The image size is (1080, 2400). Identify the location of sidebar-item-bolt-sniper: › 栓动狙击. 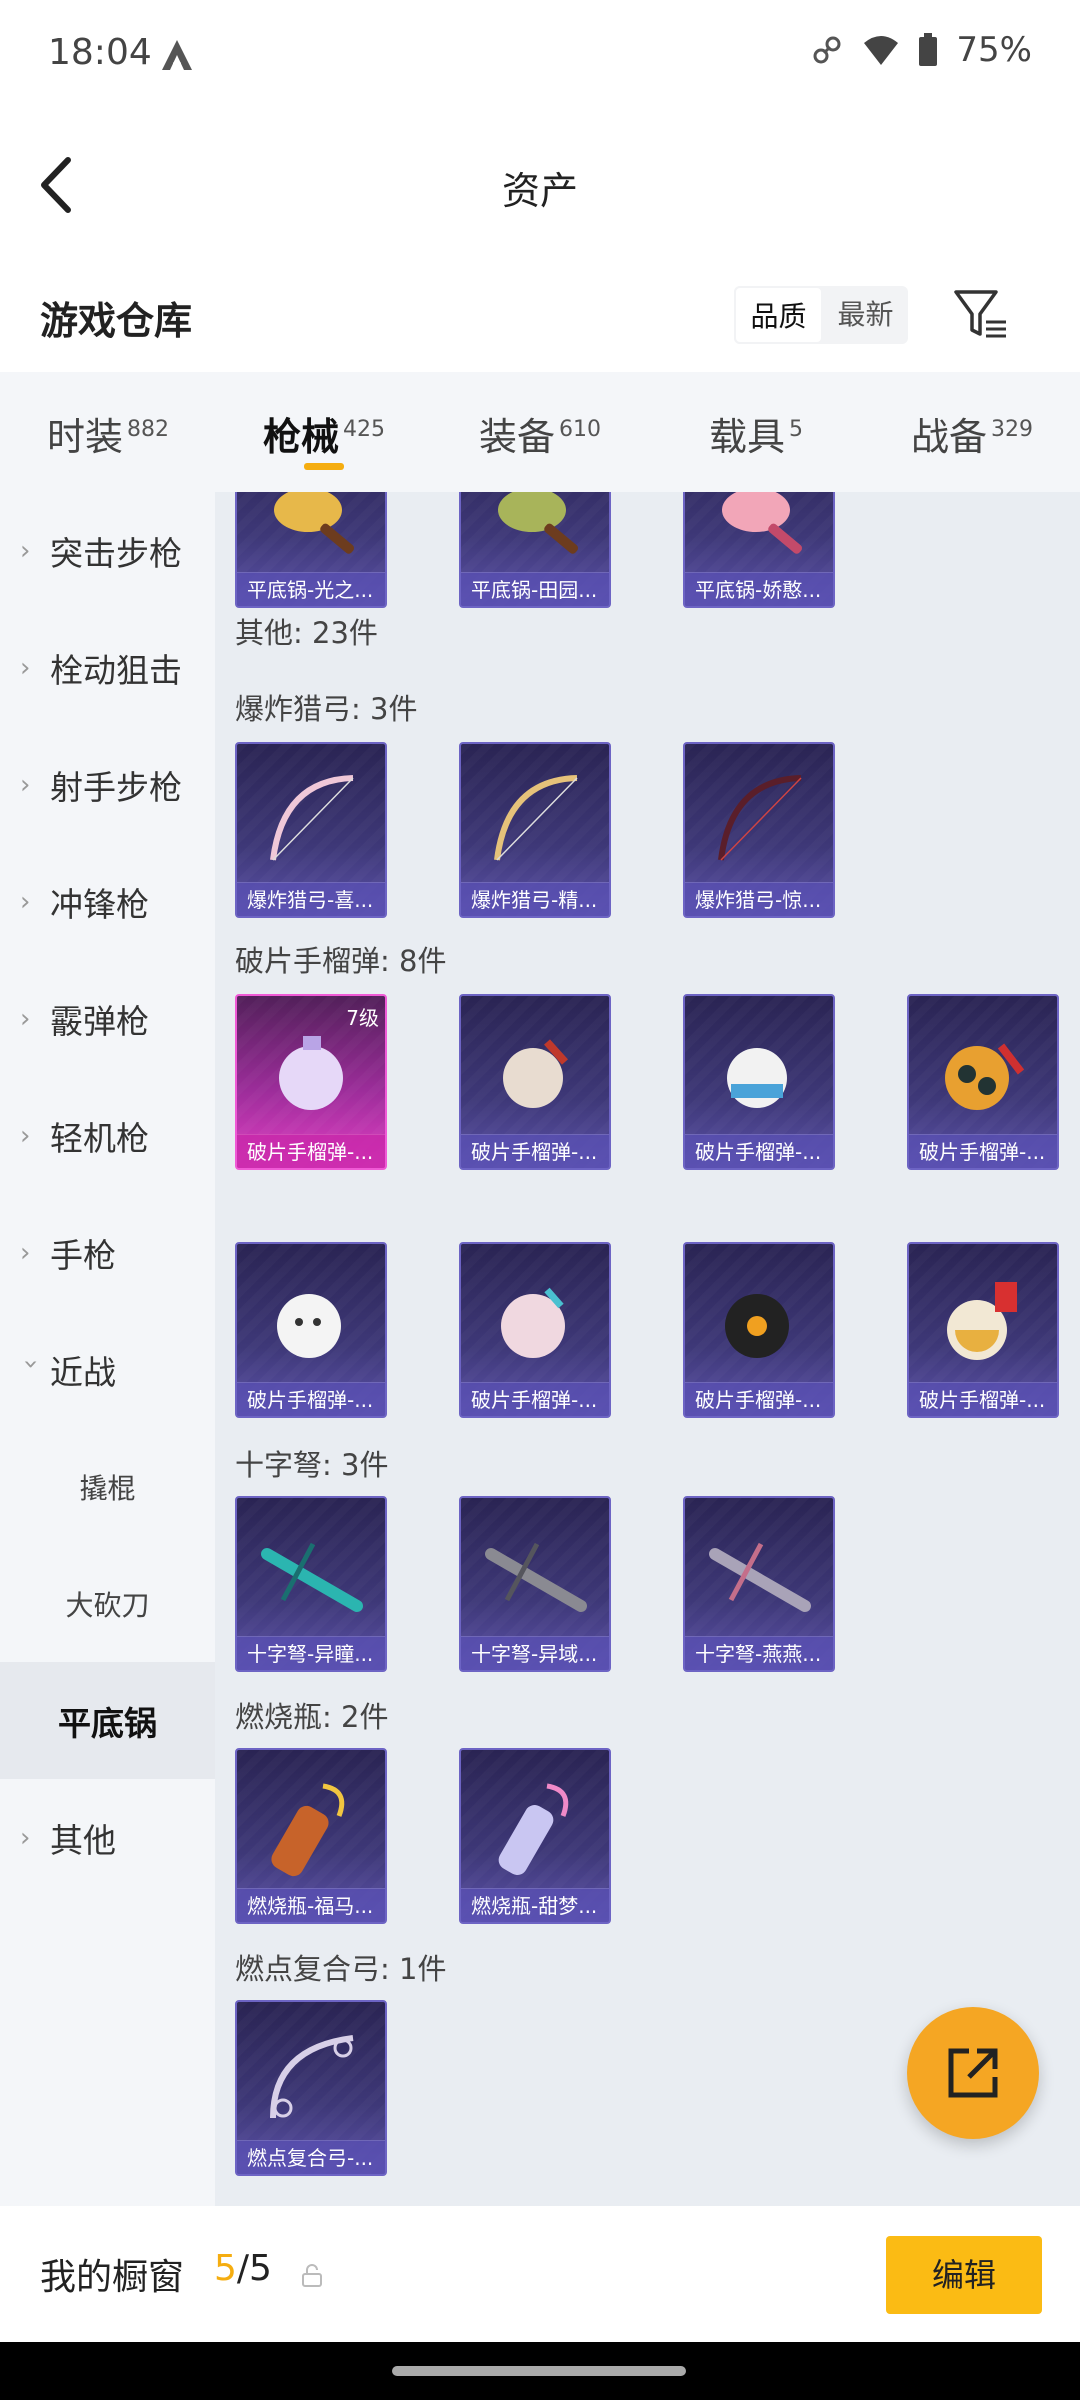
(107, 667).